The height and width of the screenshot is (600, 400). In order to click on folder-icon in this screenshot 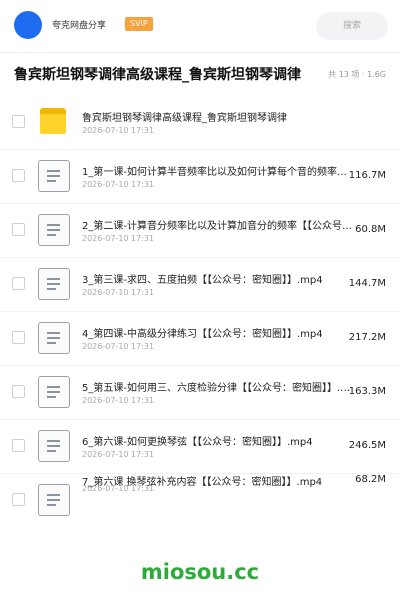, I will do `click(54, 122)`.